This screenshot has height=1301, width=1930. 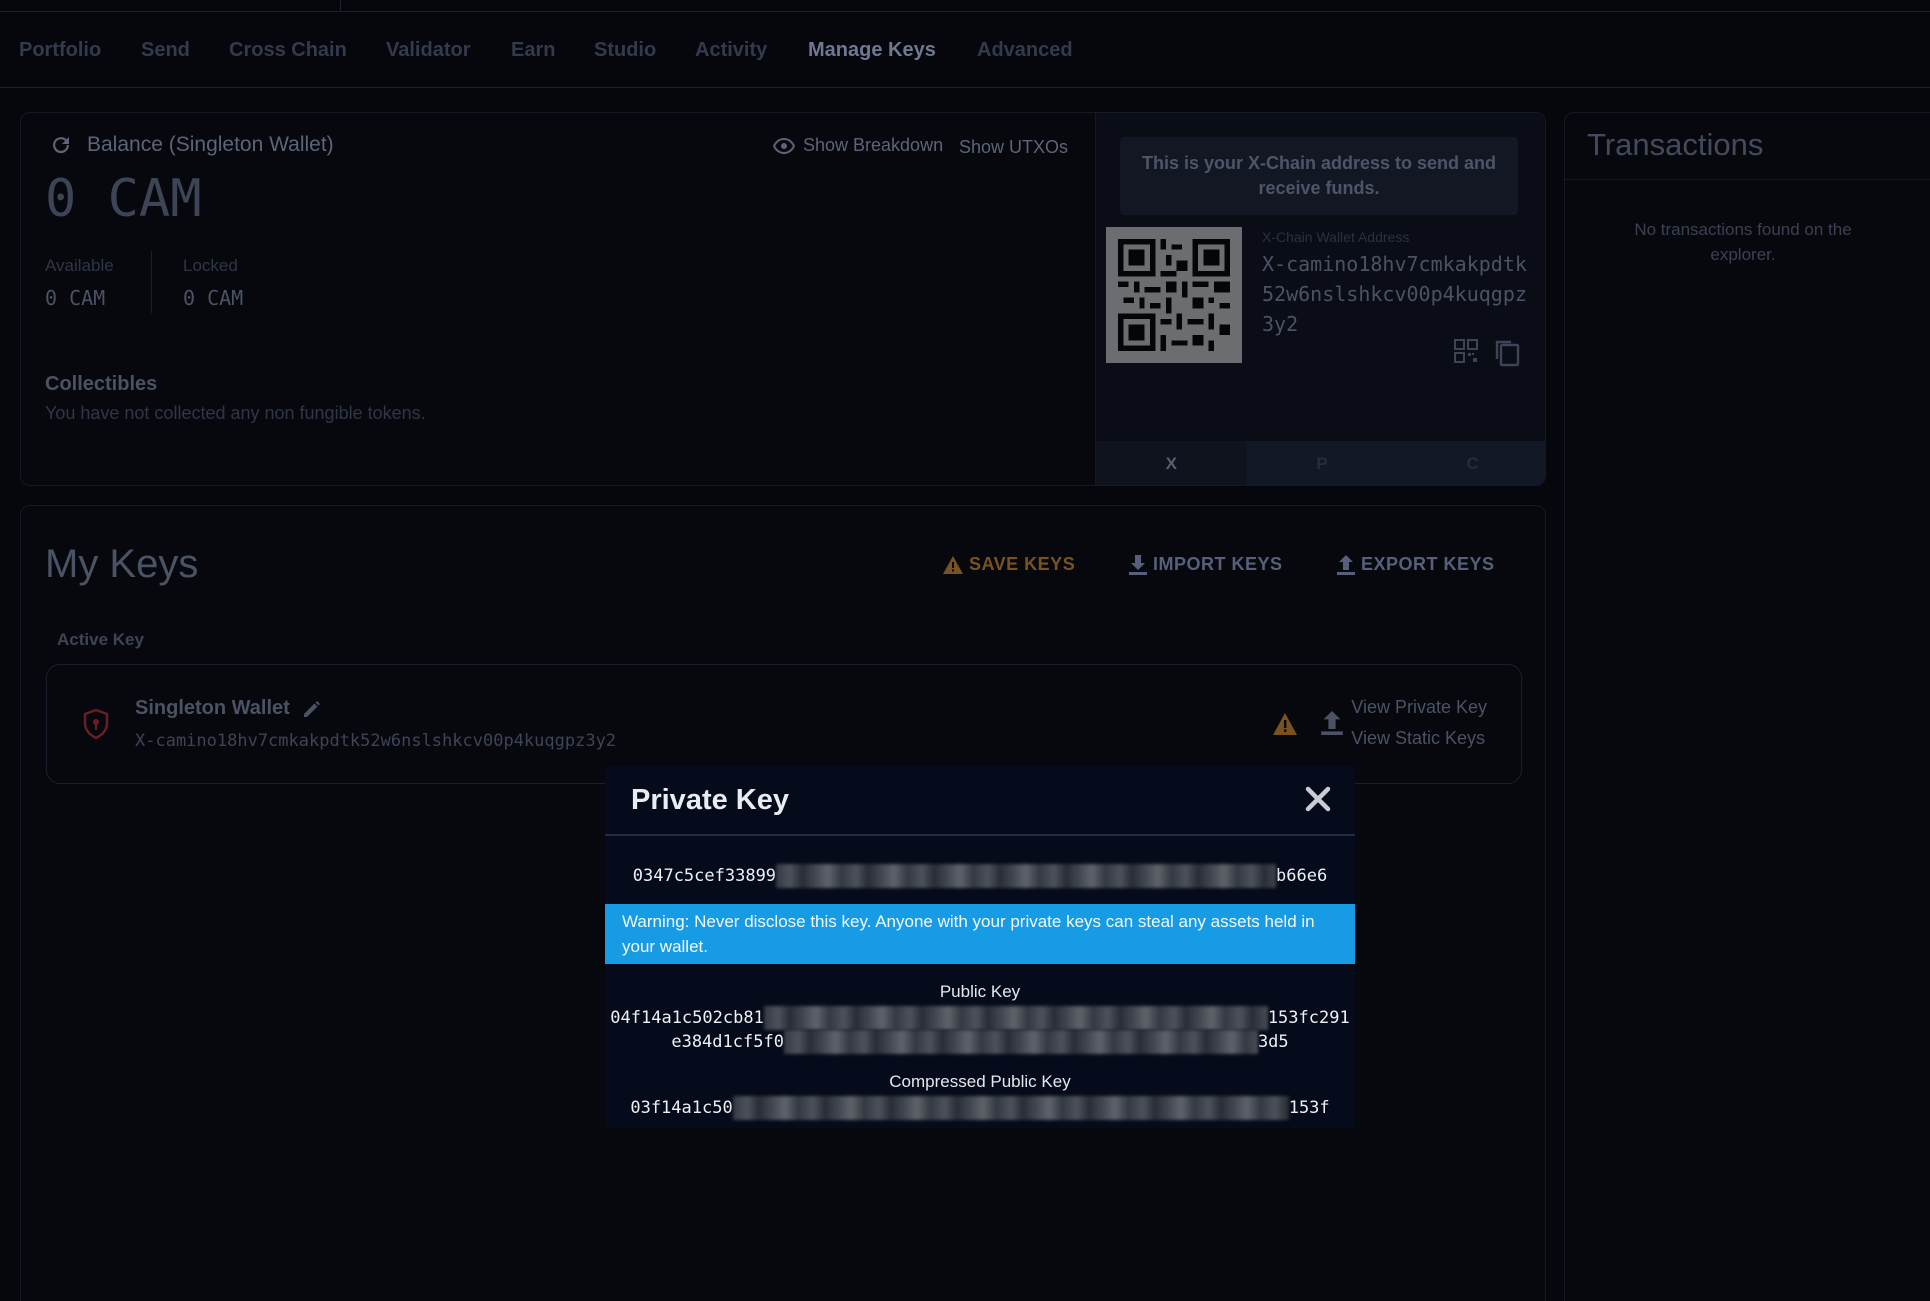 I want to click on balance-title: Balance (Singleton Wallet), so click(x=210, y=144).